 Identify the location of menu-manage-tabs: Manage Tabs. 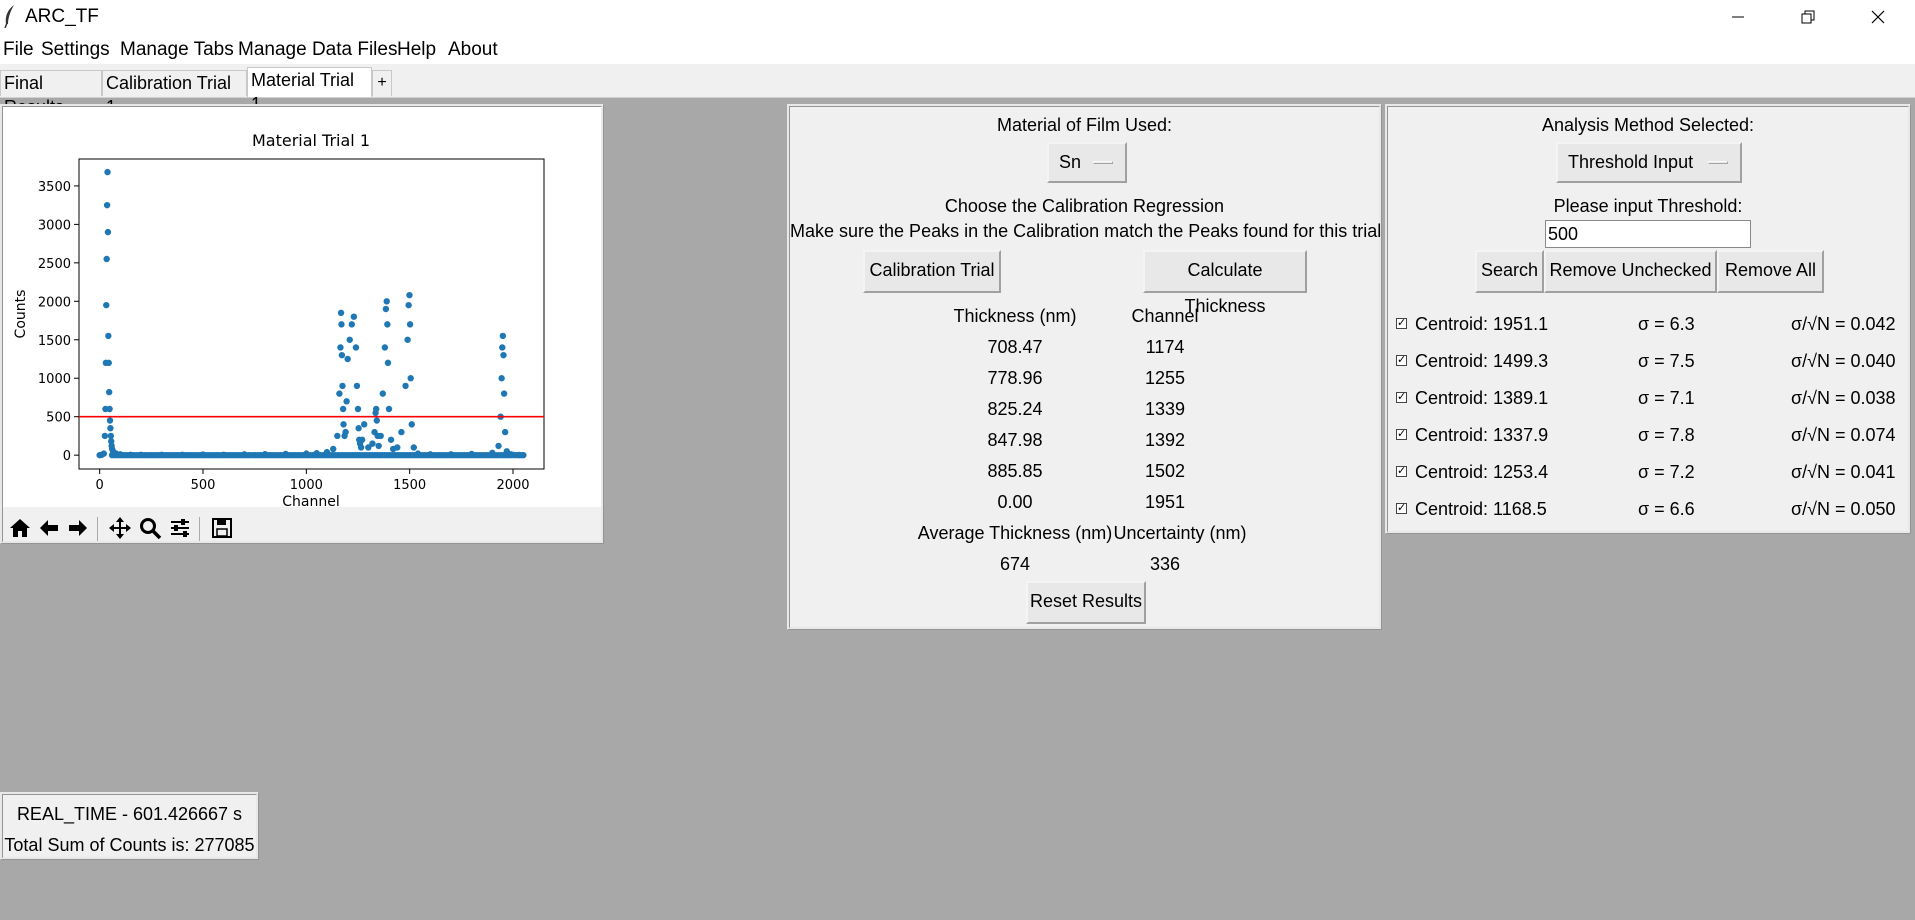
(177, 50).